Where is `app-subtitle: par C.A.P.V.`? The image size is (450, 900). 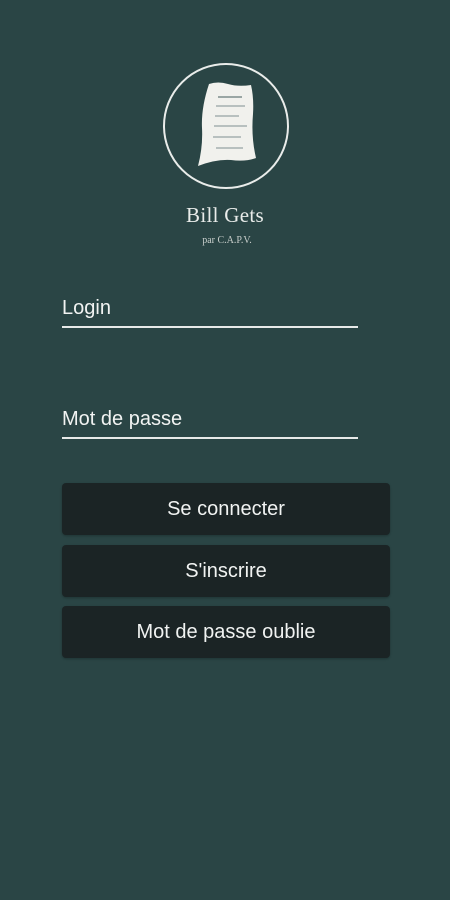
app-subtitle: par C.A.P.V. is located at coordinates (227, 240).